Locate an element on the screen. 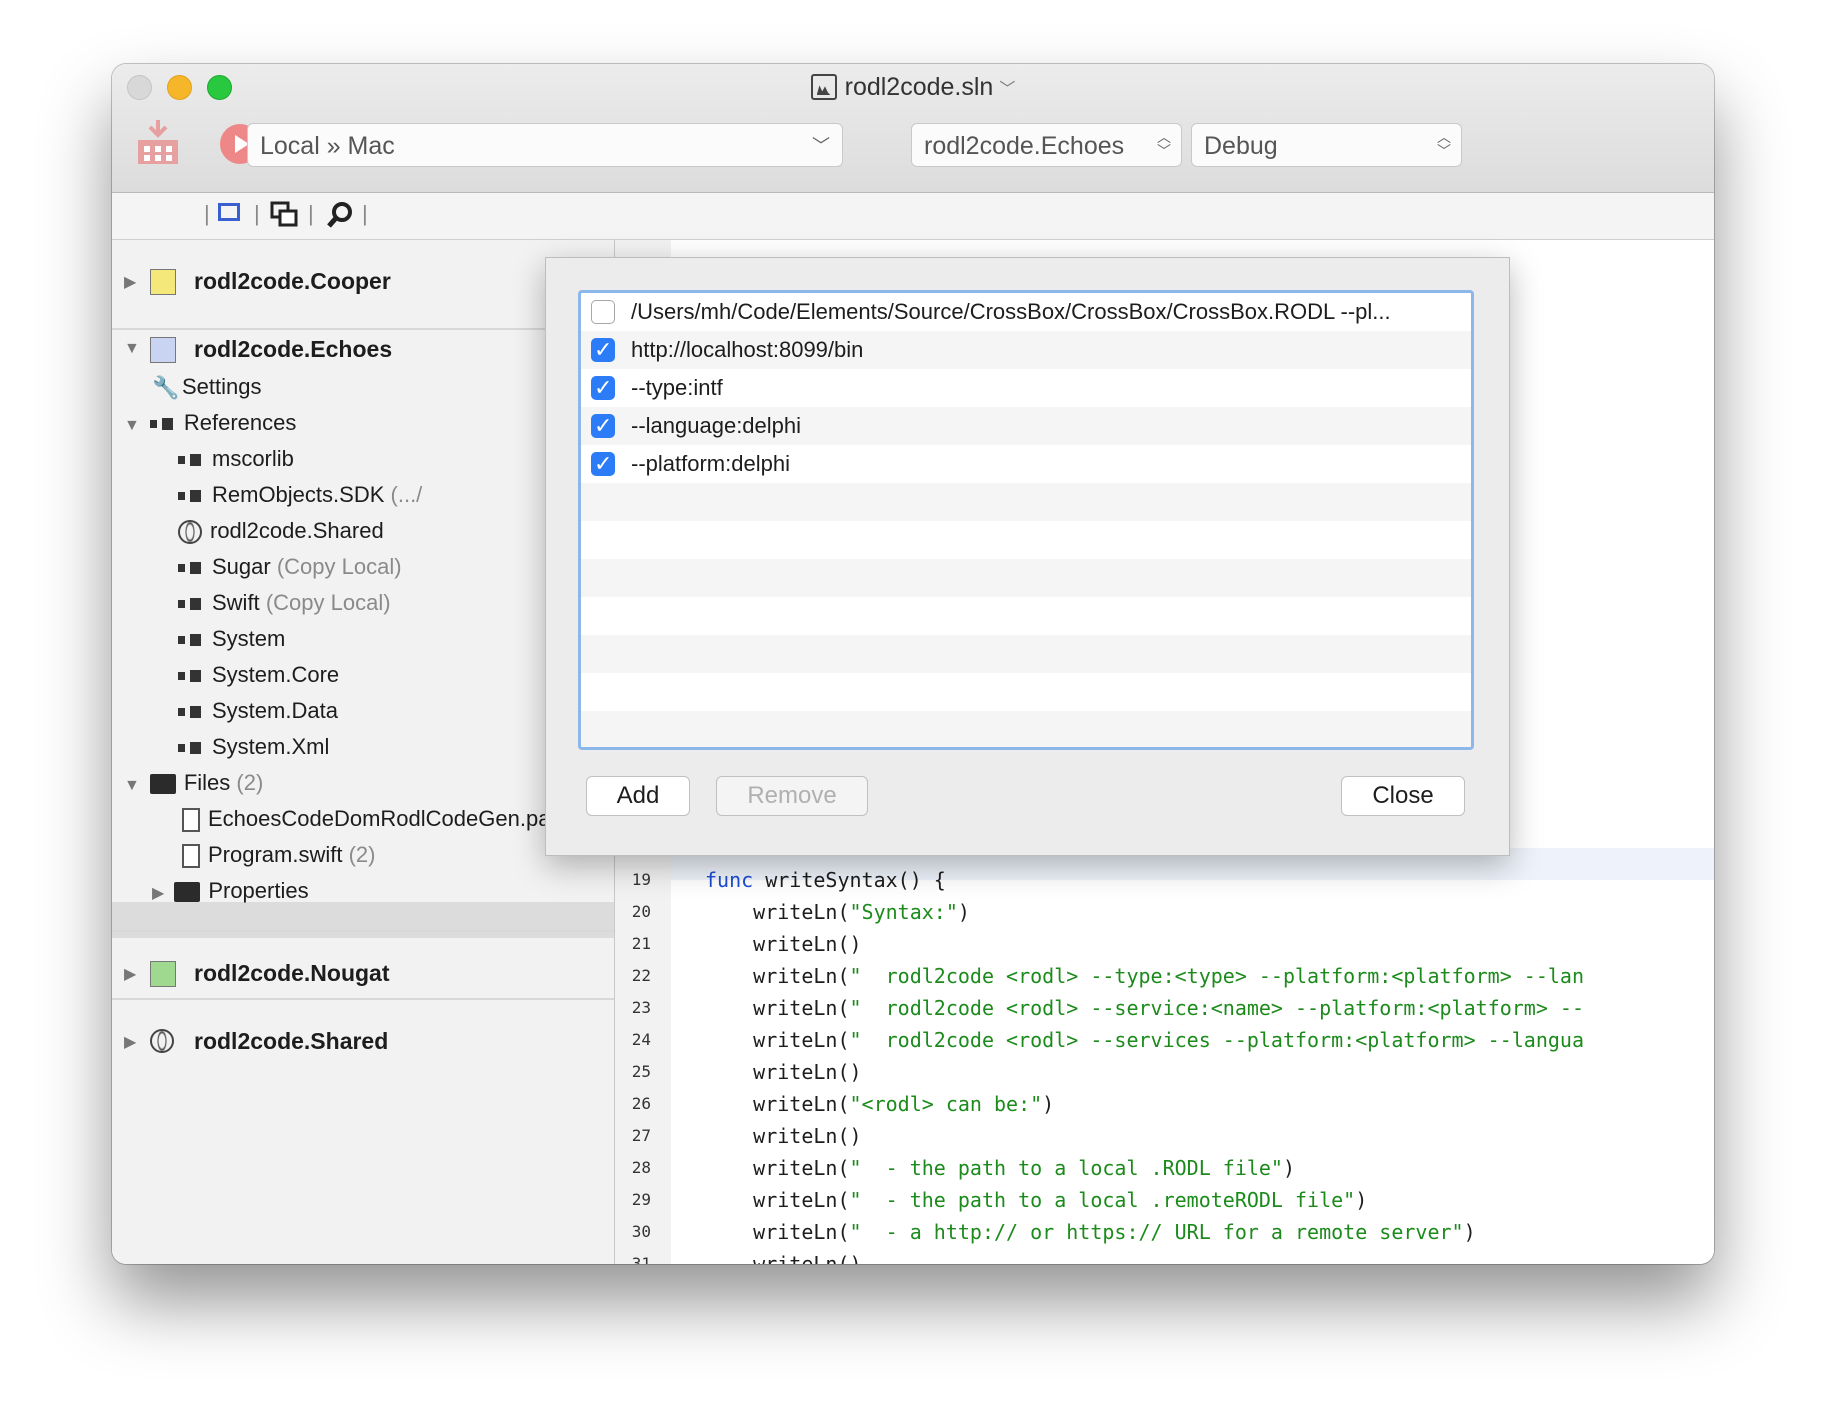 Image resolution: width=1824 pixels, height=1424 pixels. line-number: 22 is located at coordinates (641, 975).